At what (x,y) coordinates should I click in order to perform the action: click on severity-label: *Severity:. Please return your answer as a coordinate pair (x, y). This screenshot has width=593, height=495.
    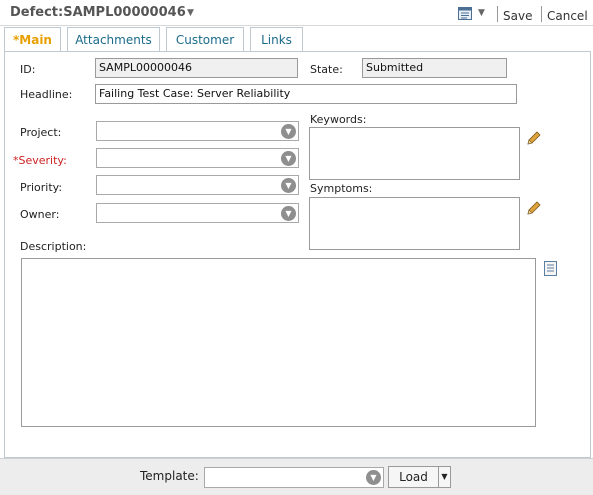
    Looking at the image, I should click on (40, 160).